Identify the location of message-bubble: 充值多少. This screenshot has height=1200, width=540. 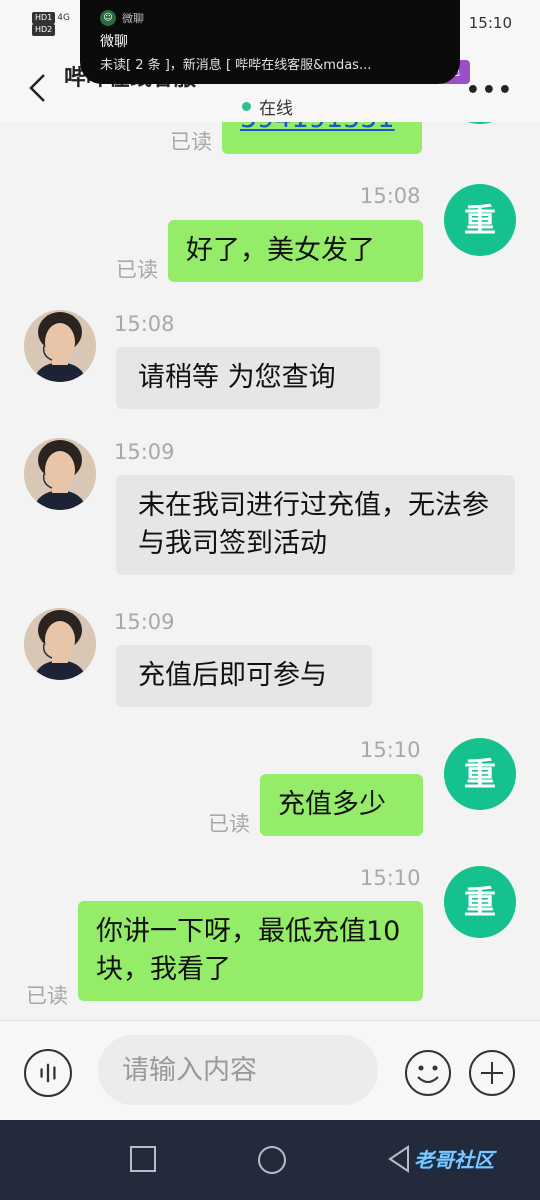
(341, 805).